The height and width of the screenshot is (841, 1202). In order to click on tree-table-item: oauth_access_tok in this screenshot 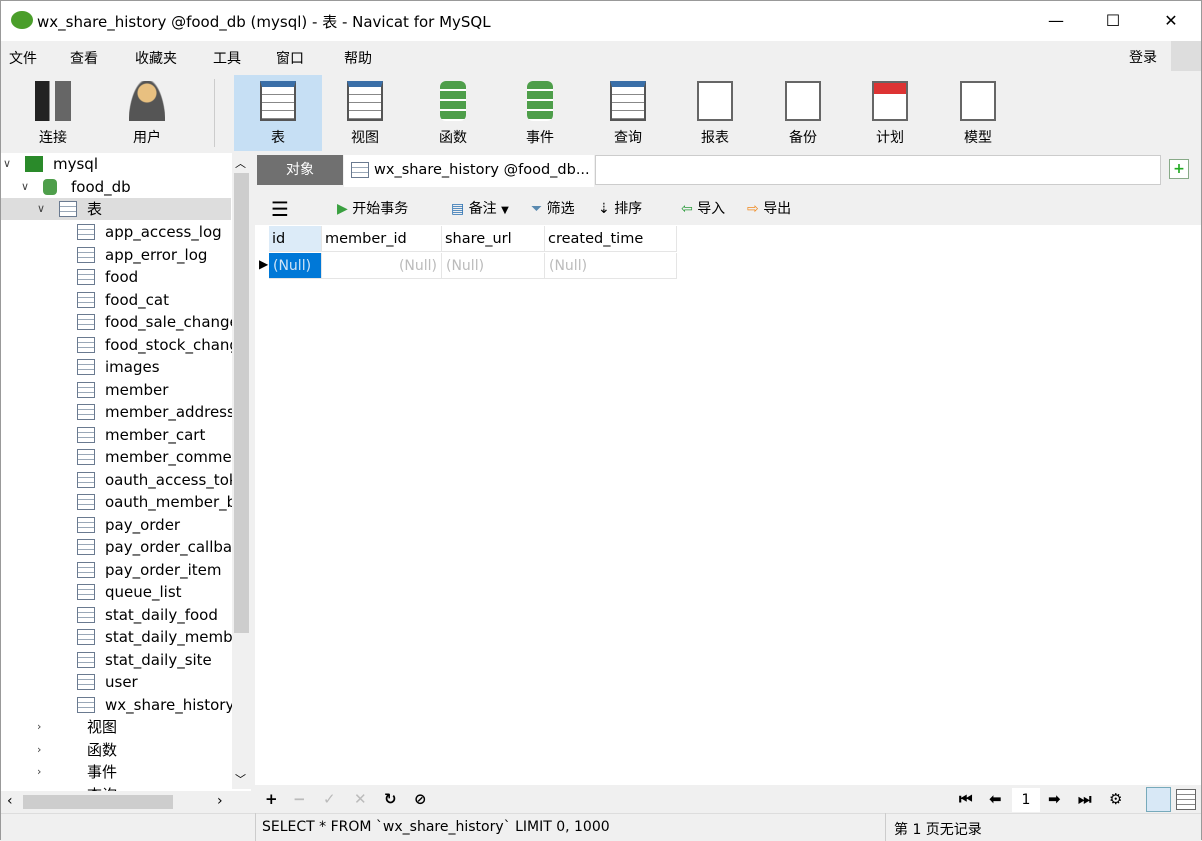, I will do `click(119, 480)`.